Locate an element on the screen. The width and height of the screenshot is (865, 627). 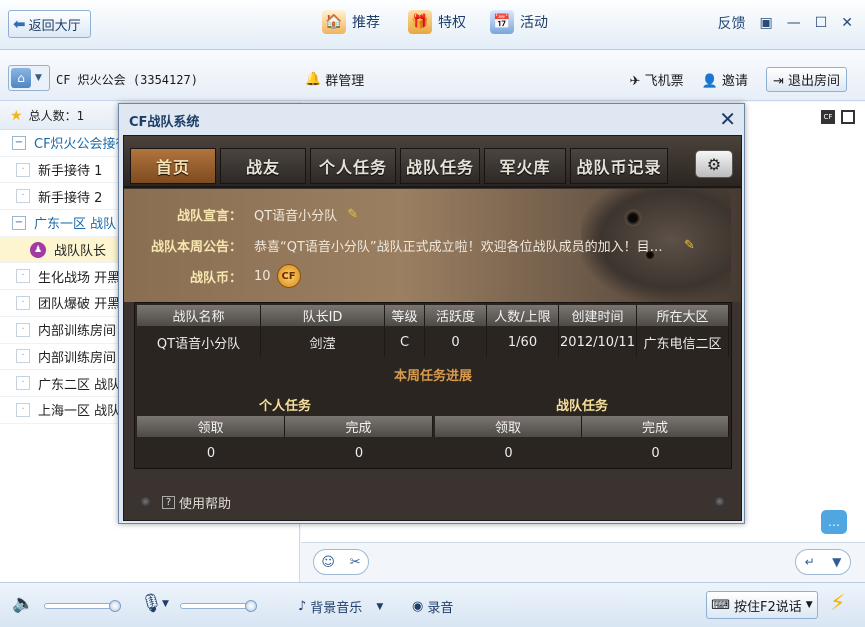
record-icon: ◉ is located at coordinates (418, 606).